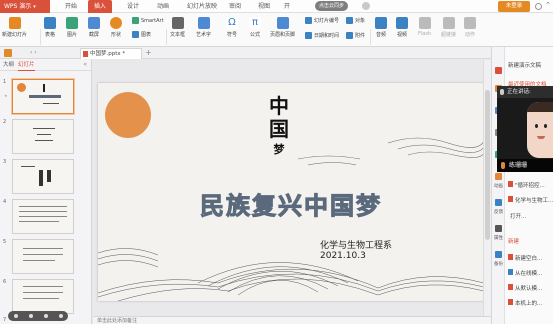  What do you see at coordinates (514, 6) in the screenshot?
I see `login-button: 未登录` at bounding box center [514, 6].